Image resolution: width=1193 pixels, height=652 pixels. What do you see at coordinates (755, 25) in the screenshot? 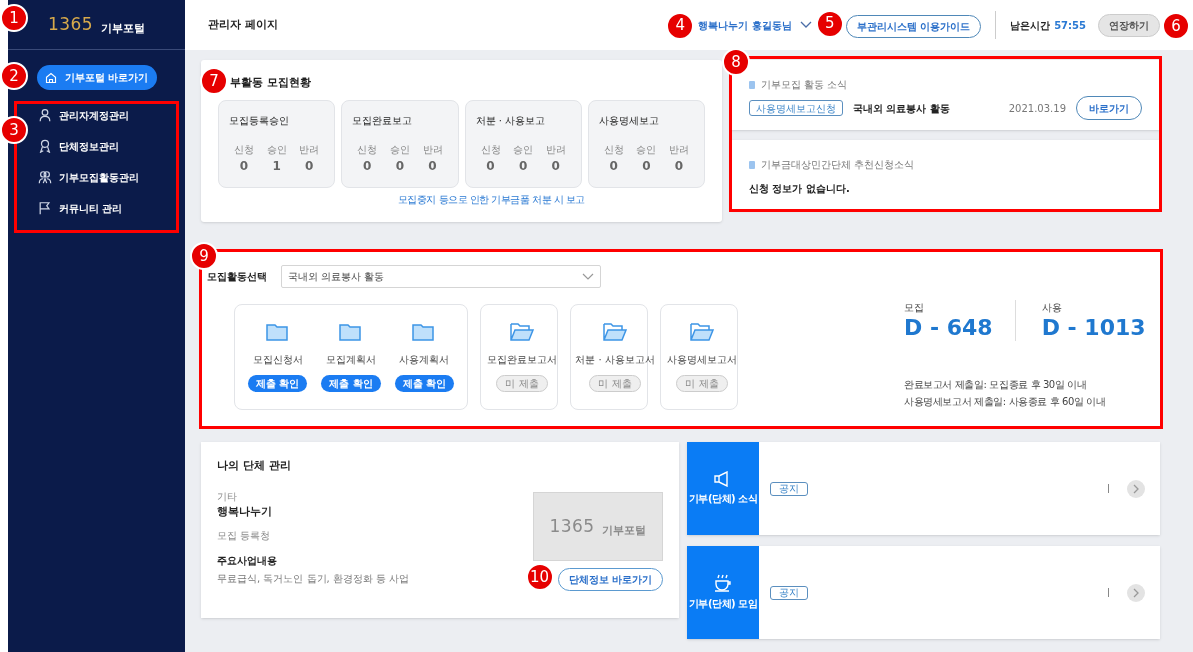
I see `user-menu: 행복나누기 홍길동님` at bounding box center [755, 25].